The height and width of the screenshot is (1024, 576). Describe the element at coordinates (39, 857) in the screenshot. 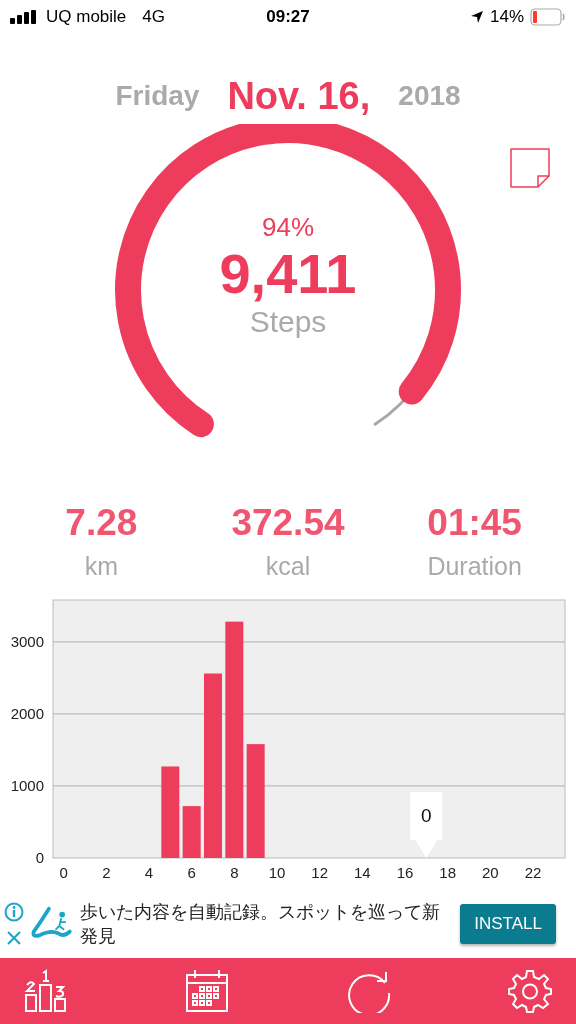

I see `y-axis-label: 0` at that location.